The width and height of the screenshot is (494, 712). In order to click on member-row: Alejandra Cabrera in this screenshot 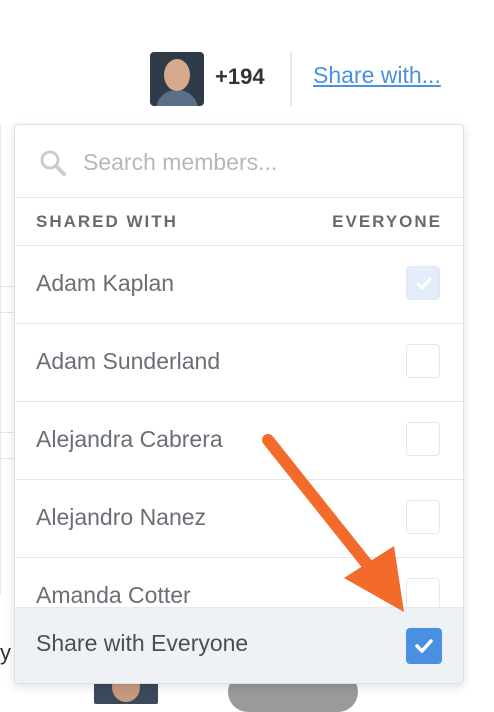, I will do `click(239, 441)`.